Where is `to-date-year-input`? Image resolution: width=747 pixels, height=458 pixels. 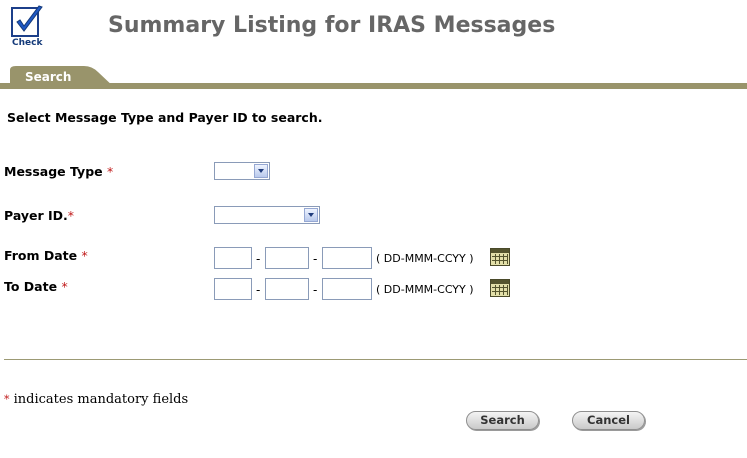
to-date-year-input is located at coordinates (347, 289).